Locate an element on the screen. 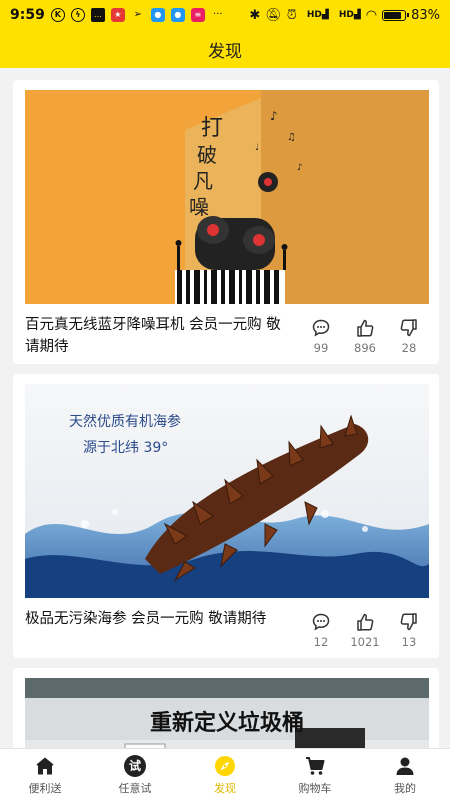  mute-icon: 🔕︎ is located at coordinates (273, 15).